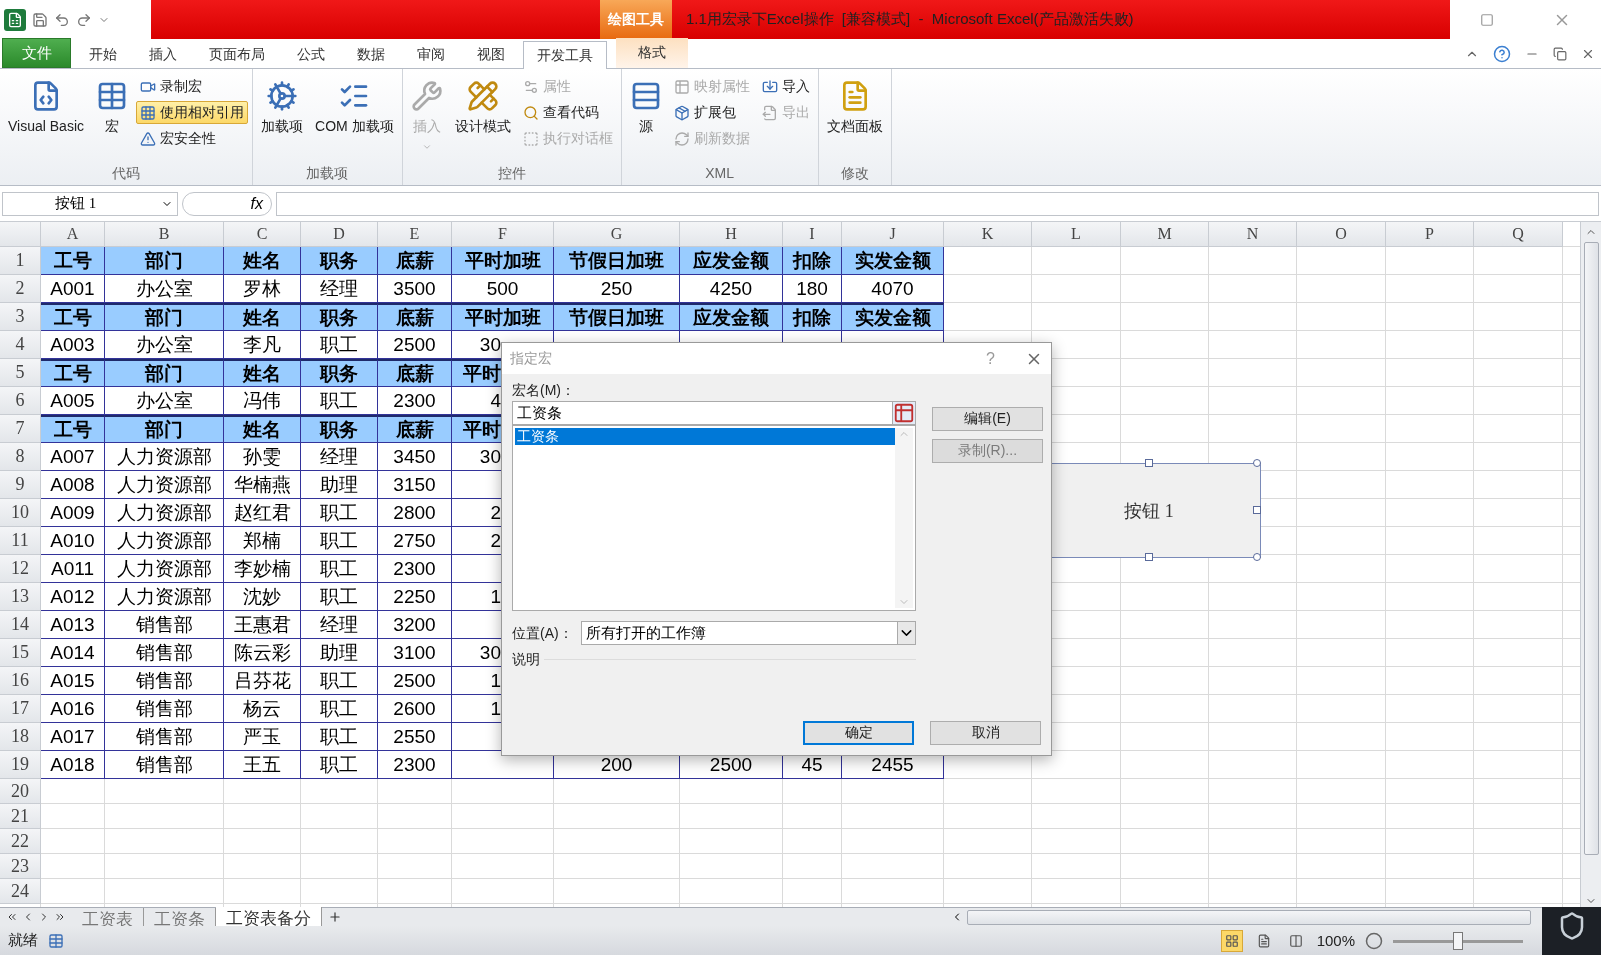 The width and height of the screenshot is (1601, 955). Describe the element at coordinates (262, 765) in the screenshot. I see `table-cell: 王五` at that location.